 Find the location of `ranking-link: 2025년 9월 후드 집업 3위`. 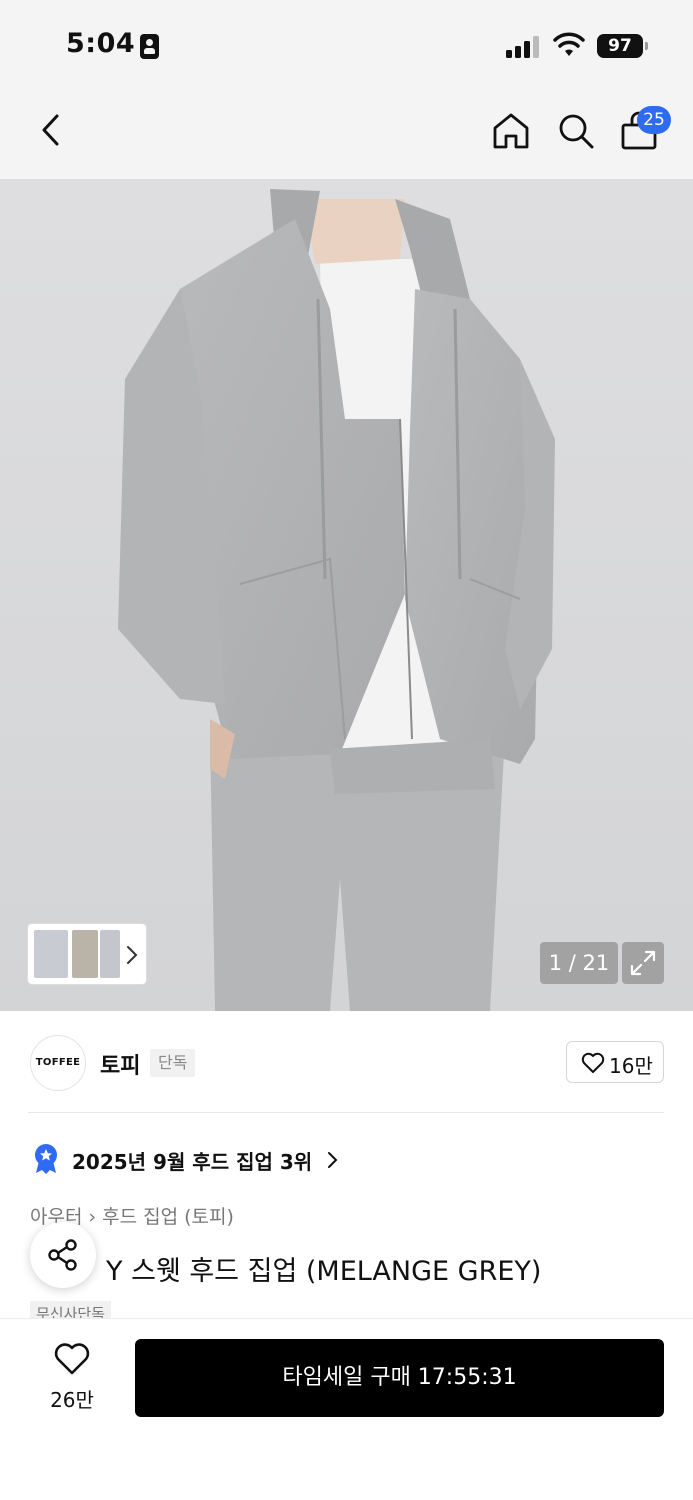

ranking-link: 2025년 9월 후드 집업 3위 is located at coordinates (192, 1160).